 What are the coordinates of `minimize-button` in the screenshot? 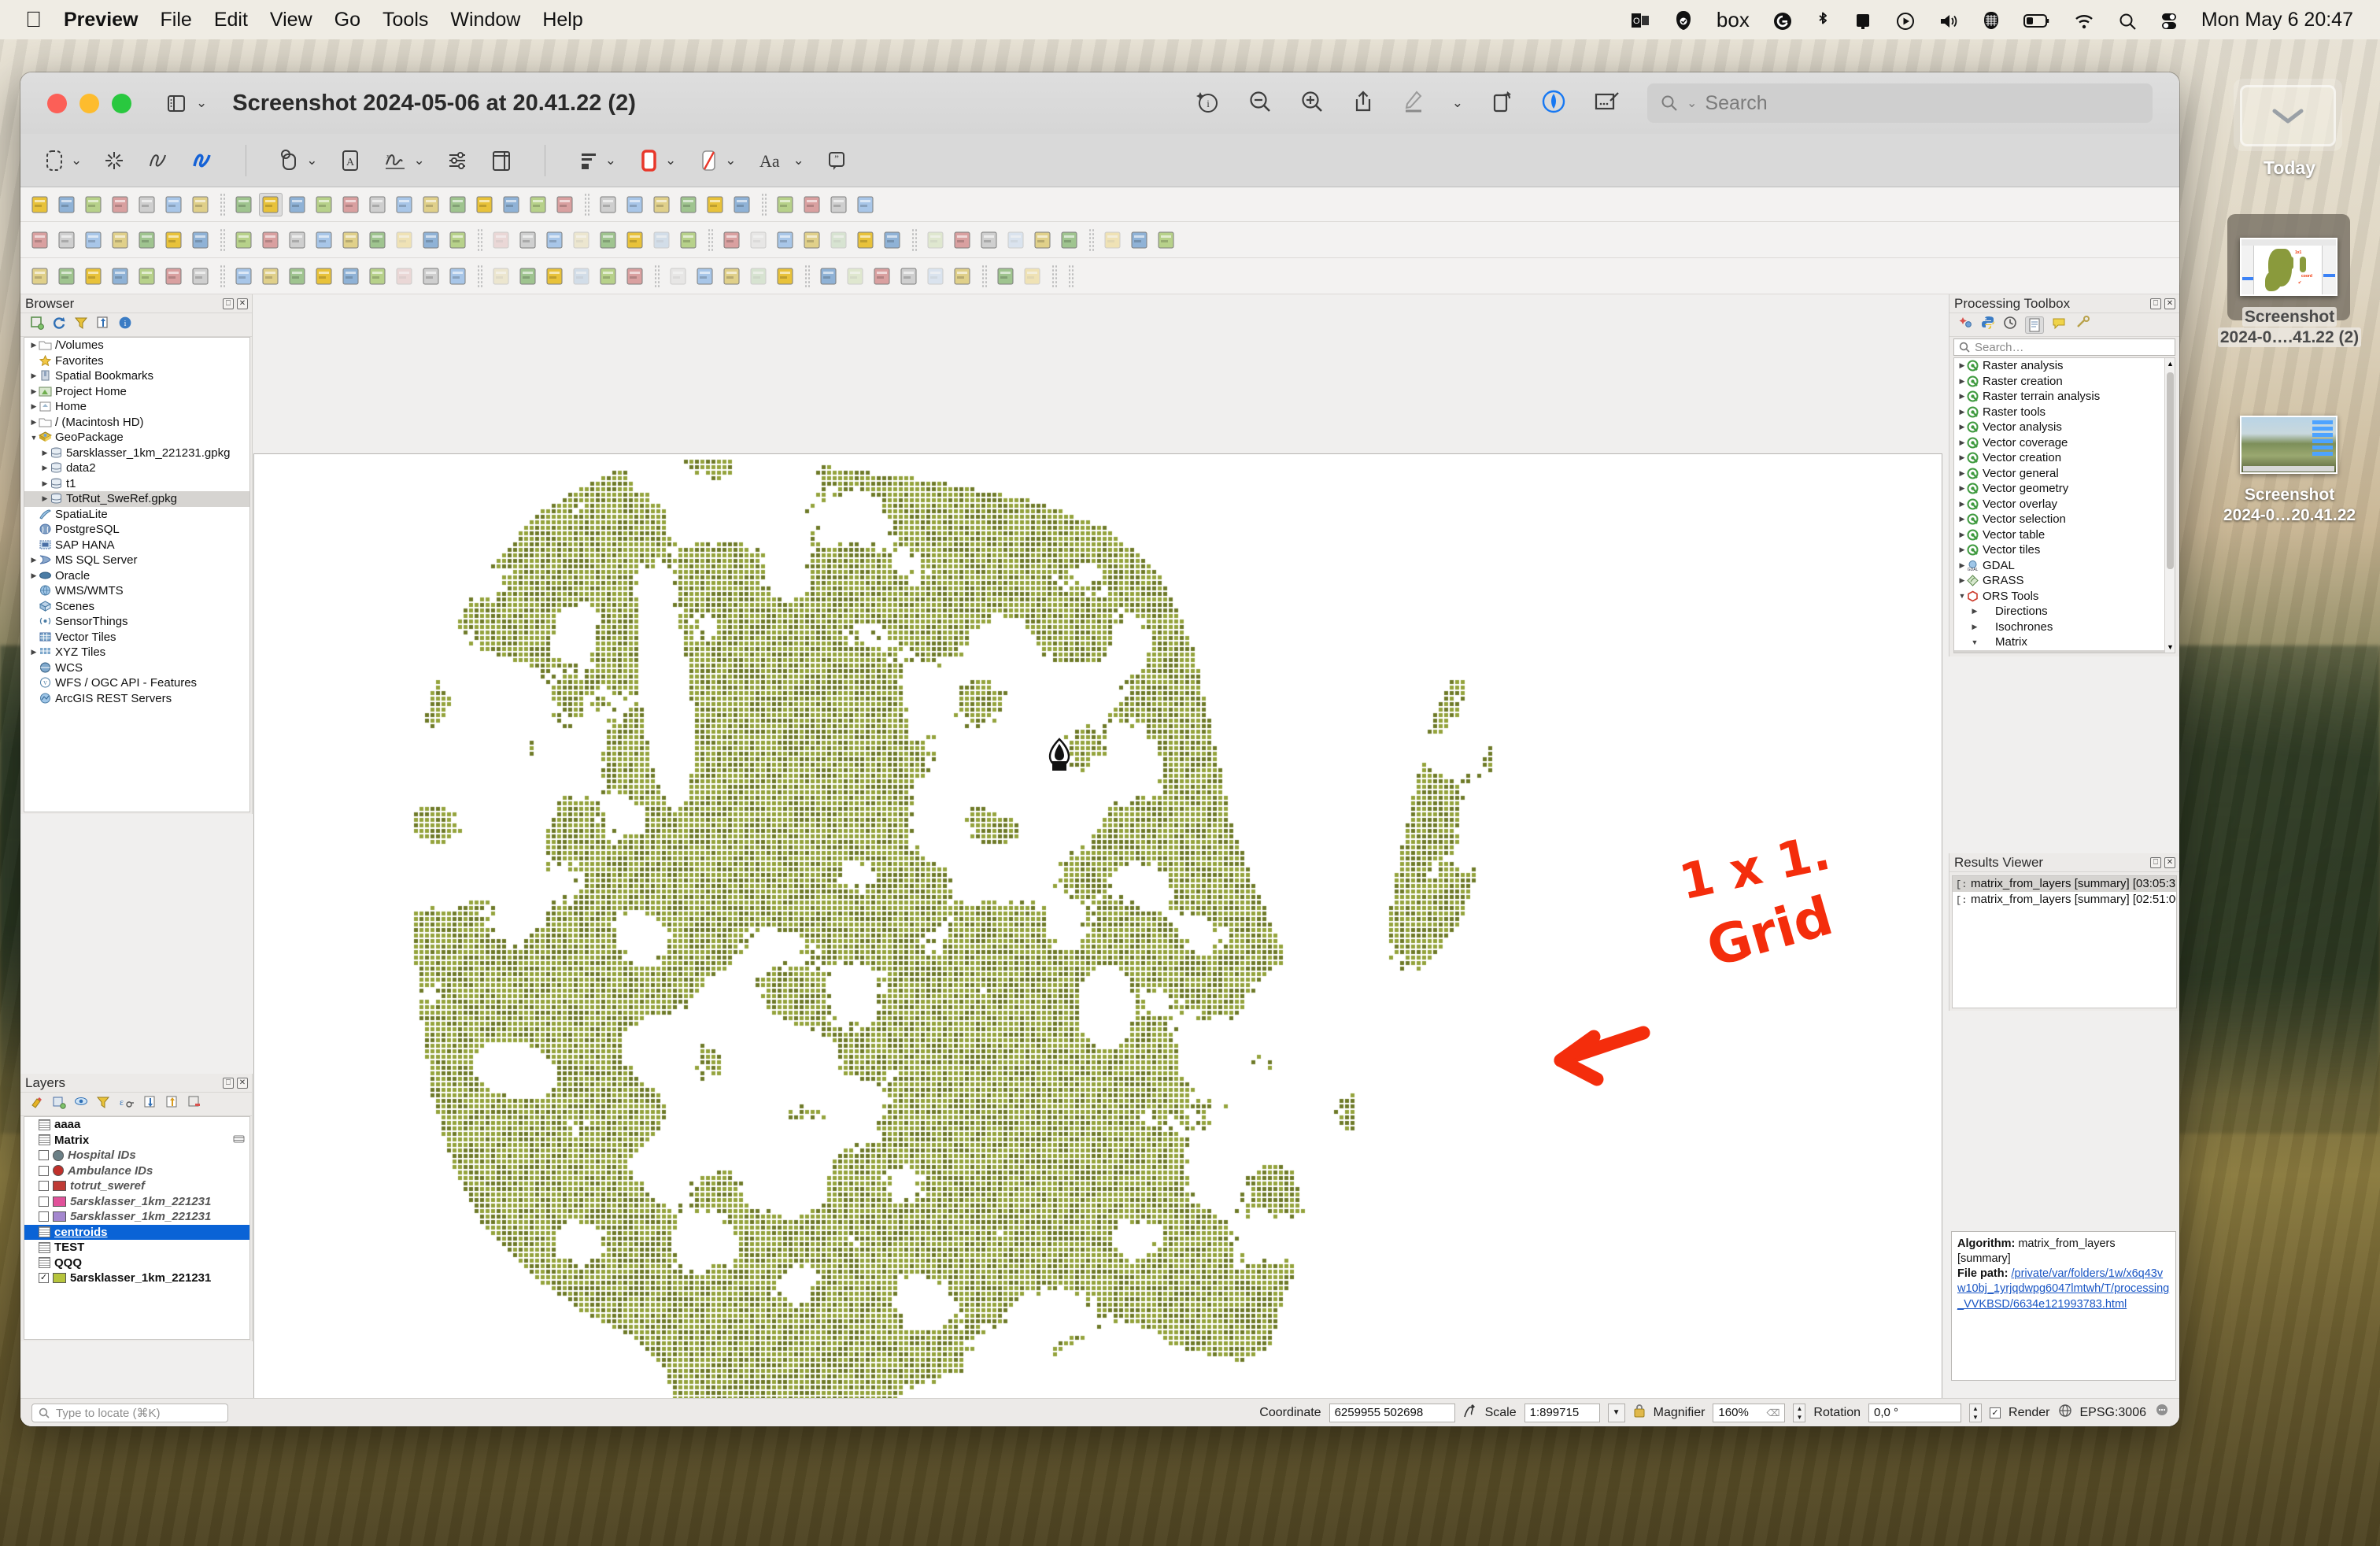 It's located at (89, 103).